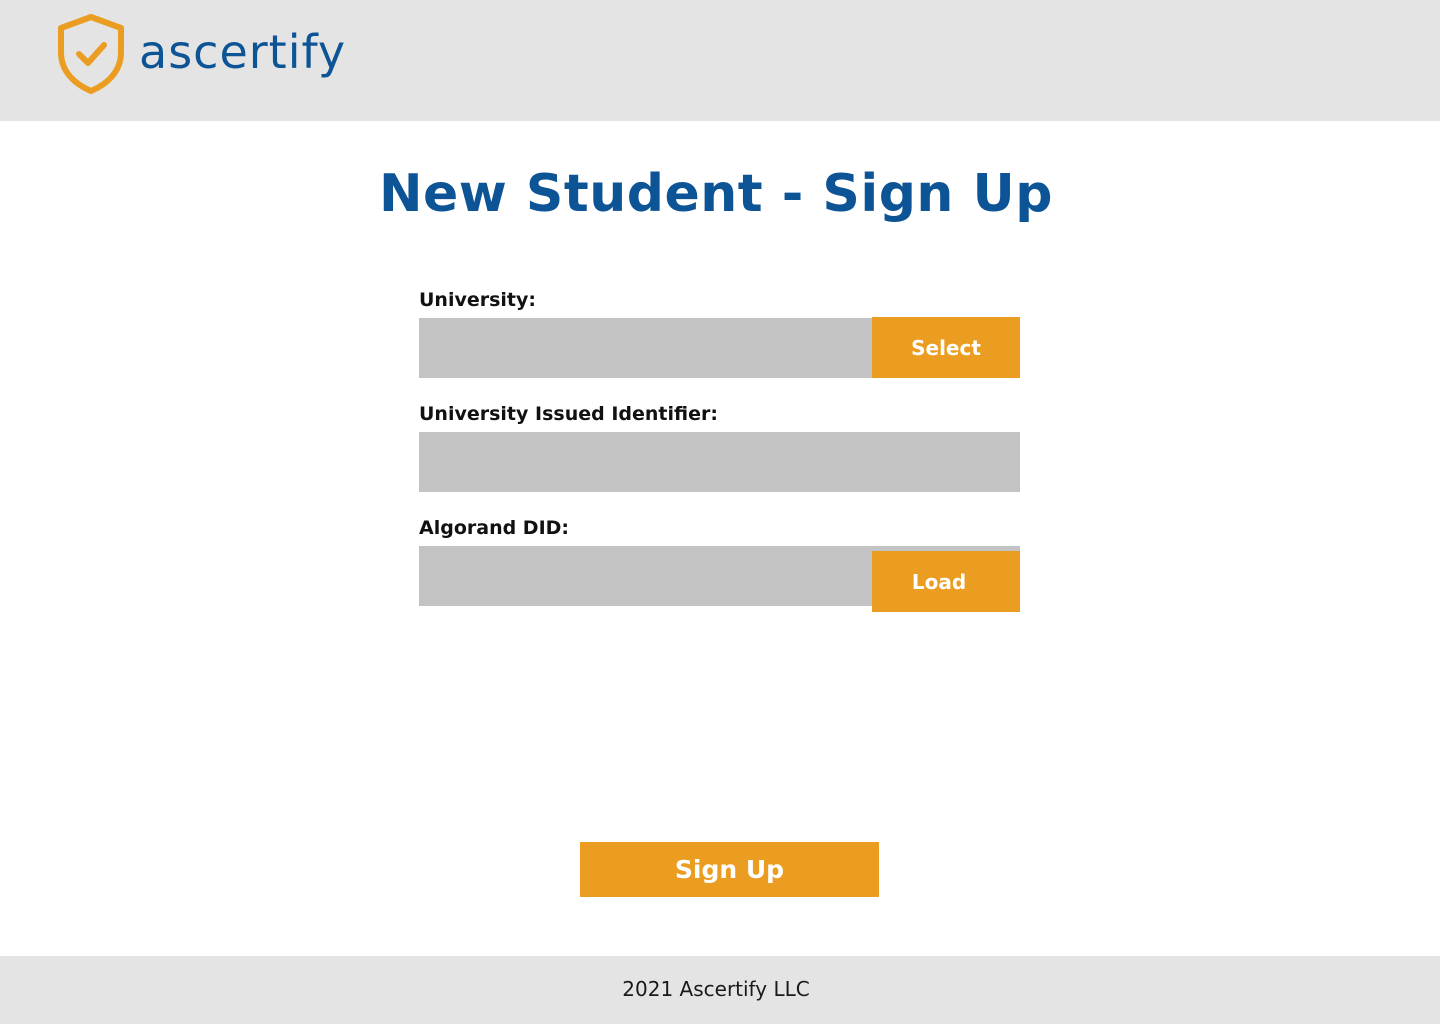 This screenshot has height=1024, width=1440. What do you see at coordinates (946, 347) in the screenshot?
I see `select-university-button: Select` at bounding box center [946, 347].